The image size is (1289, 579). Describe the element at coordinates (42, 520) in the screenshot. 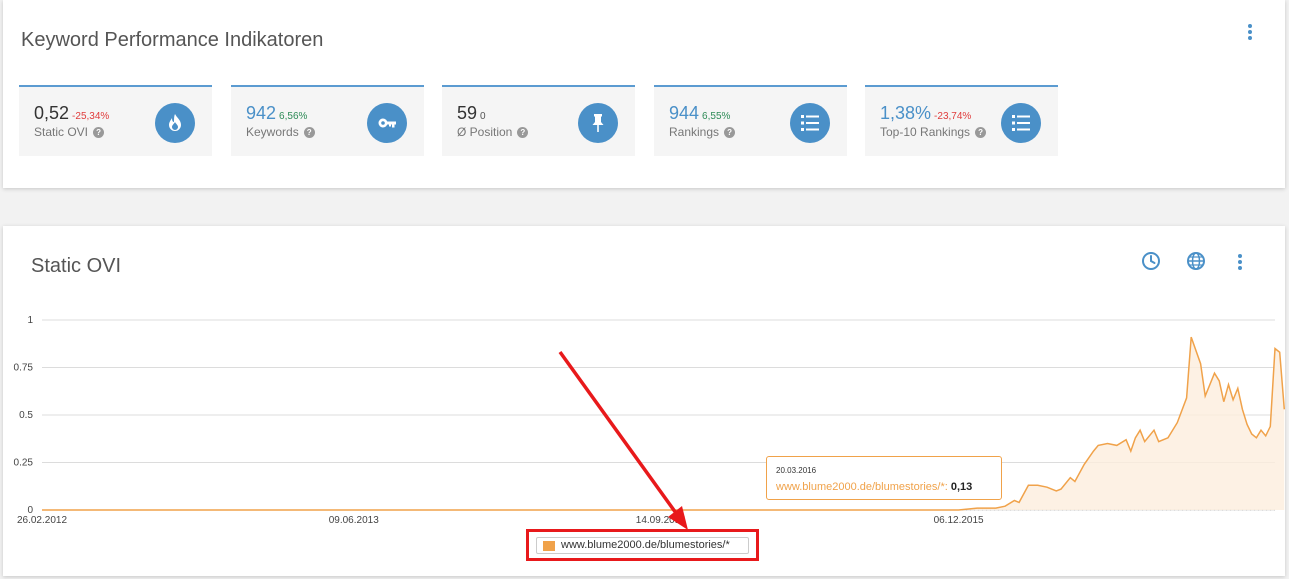

I see `x-tick-label: 26.02.2012` at that location.